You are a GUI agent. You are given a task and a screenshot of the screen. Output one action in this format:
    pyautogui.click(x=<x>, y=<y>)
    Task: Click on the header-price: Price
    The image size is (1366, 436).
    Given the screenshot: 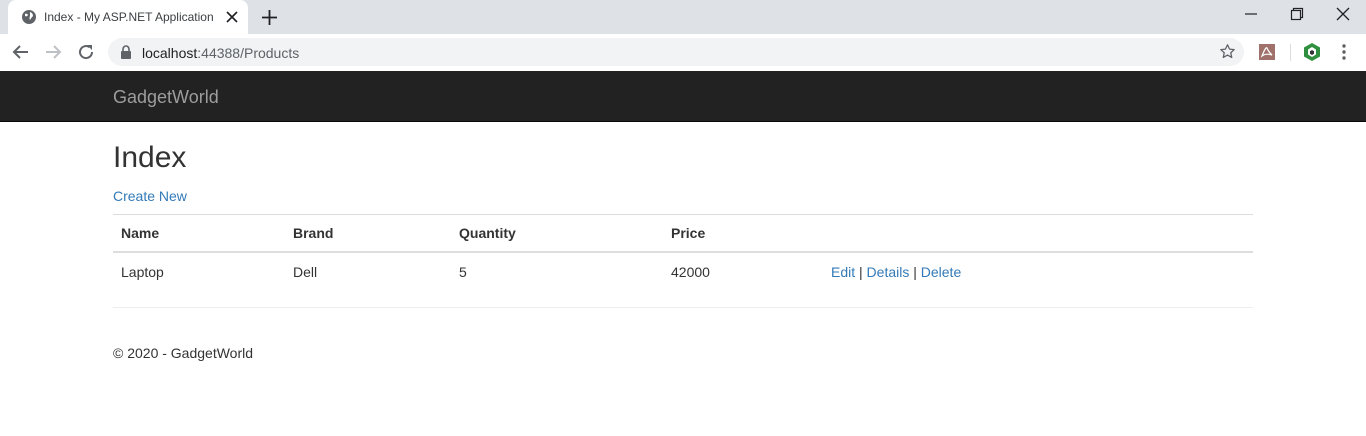 What is the action you would take?
    pyautogui.click(x=743, y=233)
    